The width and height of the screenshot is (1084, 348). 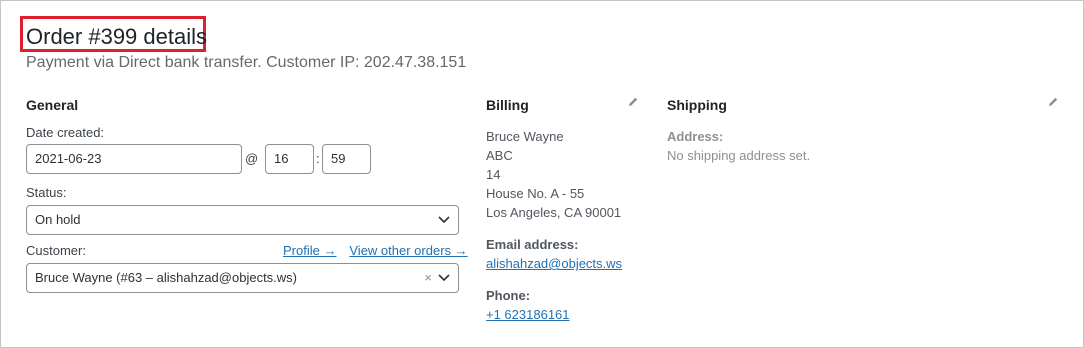 I want to click on billing-address-line: ABC, so click(x=499, y=155).